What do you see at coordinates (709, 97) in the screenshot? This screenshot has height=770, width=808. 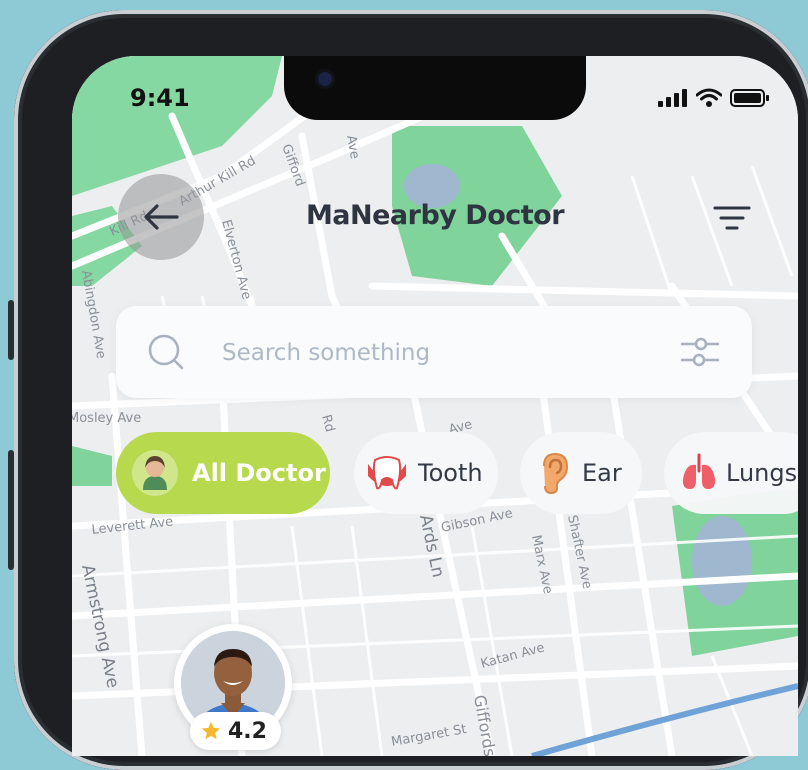 I see `wifi-icon` at bounding box center [709, 97].